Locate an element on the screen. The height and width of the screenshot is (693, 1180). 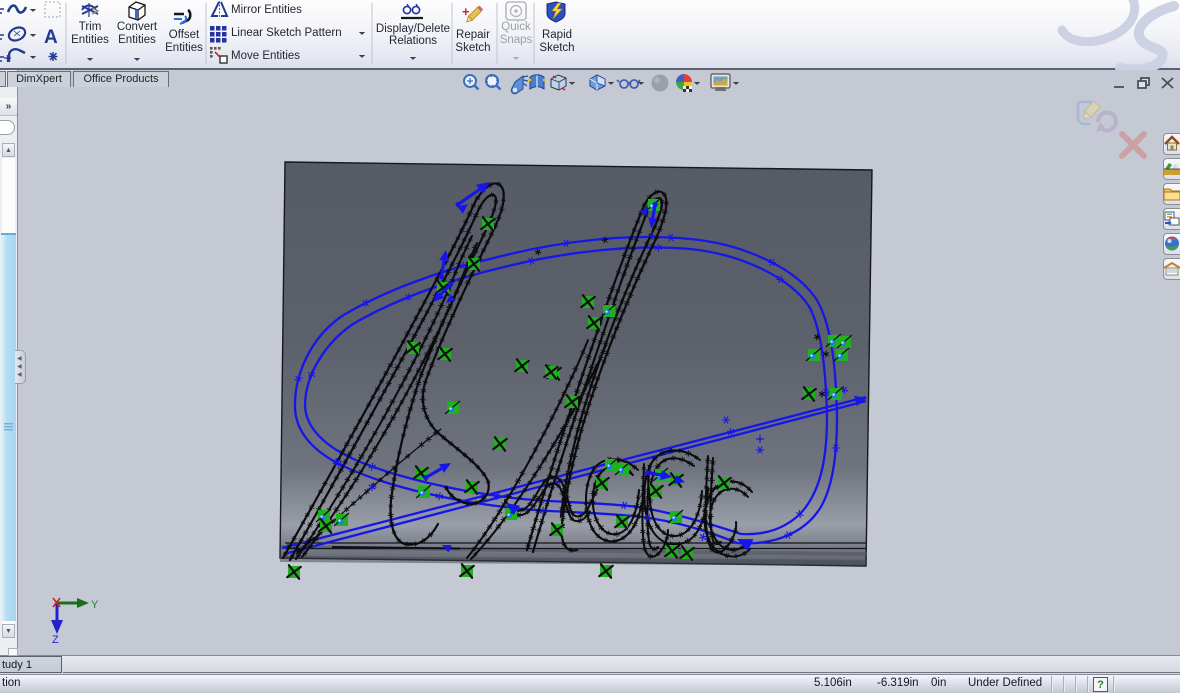
svg-text: Repair is located at coordinates (473, 35).